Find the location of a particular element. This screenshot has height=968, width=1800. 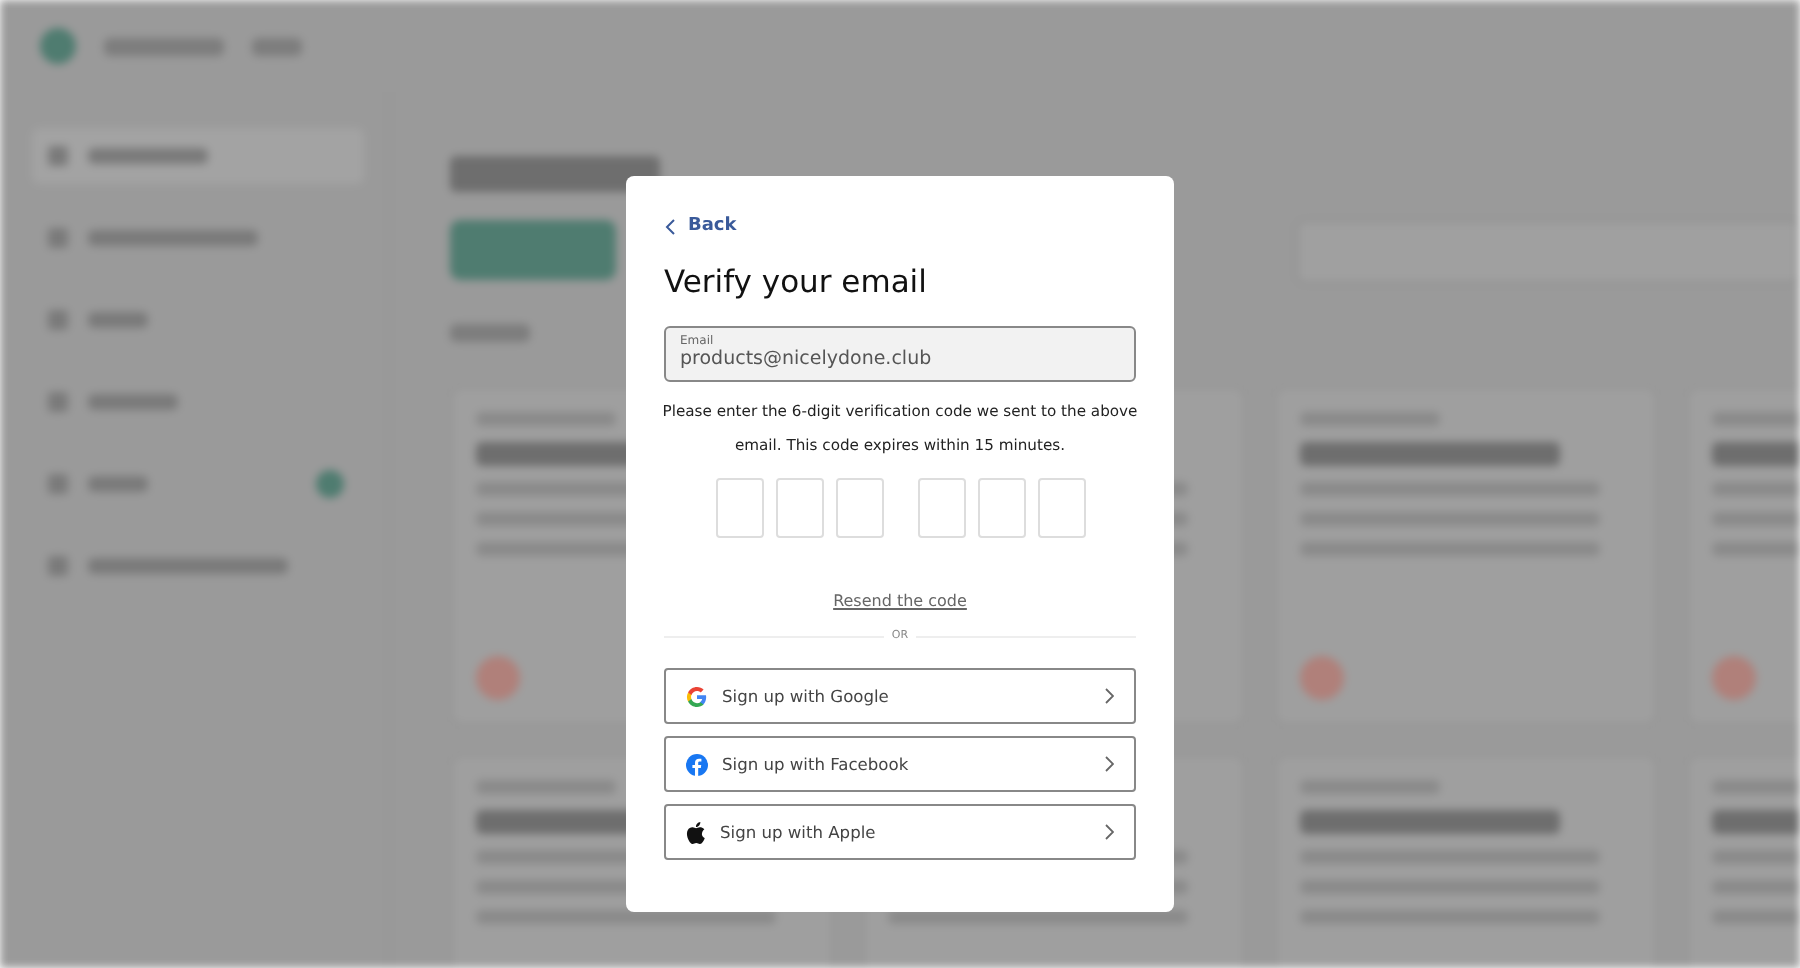

chevron-left-icon is located at coordinates (670, 226).